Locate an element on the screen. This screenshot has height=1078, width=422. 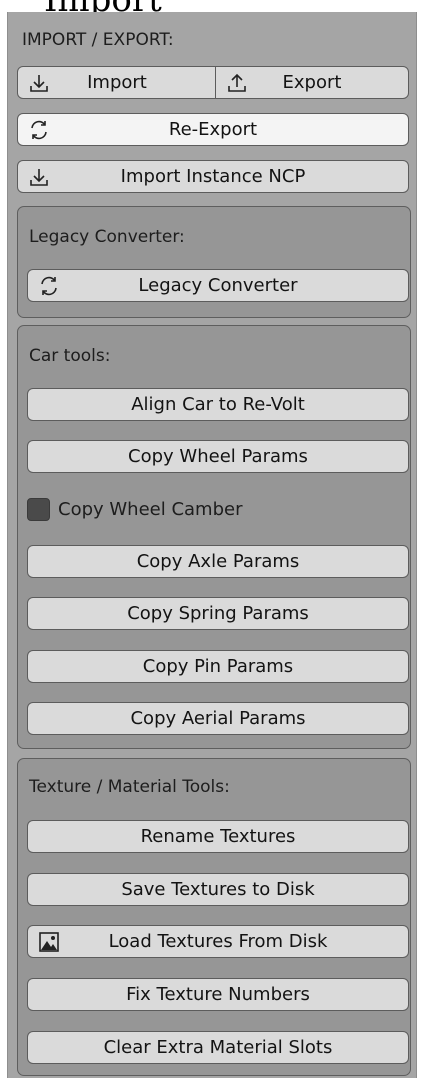
clipped-header: Import is located at coordinates (211, 6).